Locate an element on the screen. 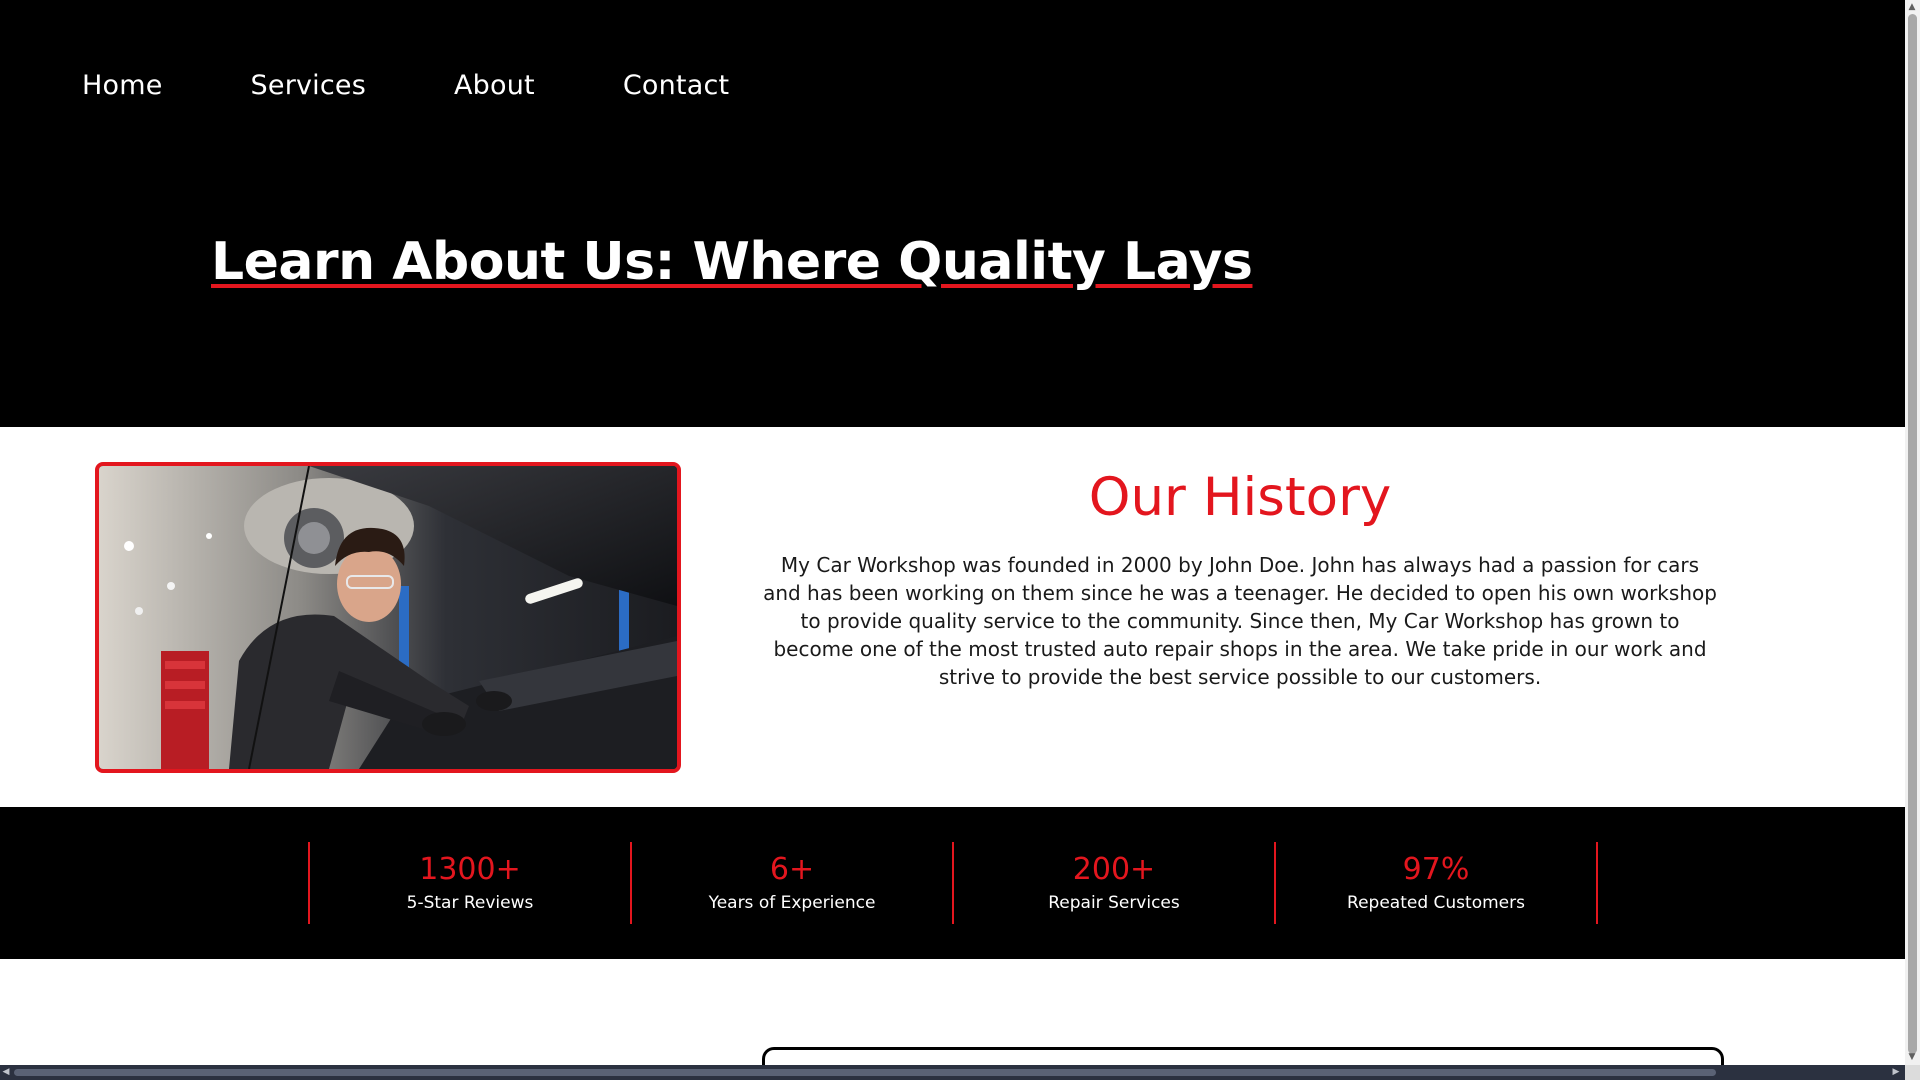 This screenshot has width=1920, height=1080. horizontal-scrollbar: ◀ ▶ is located at coordinates (952, 1072).